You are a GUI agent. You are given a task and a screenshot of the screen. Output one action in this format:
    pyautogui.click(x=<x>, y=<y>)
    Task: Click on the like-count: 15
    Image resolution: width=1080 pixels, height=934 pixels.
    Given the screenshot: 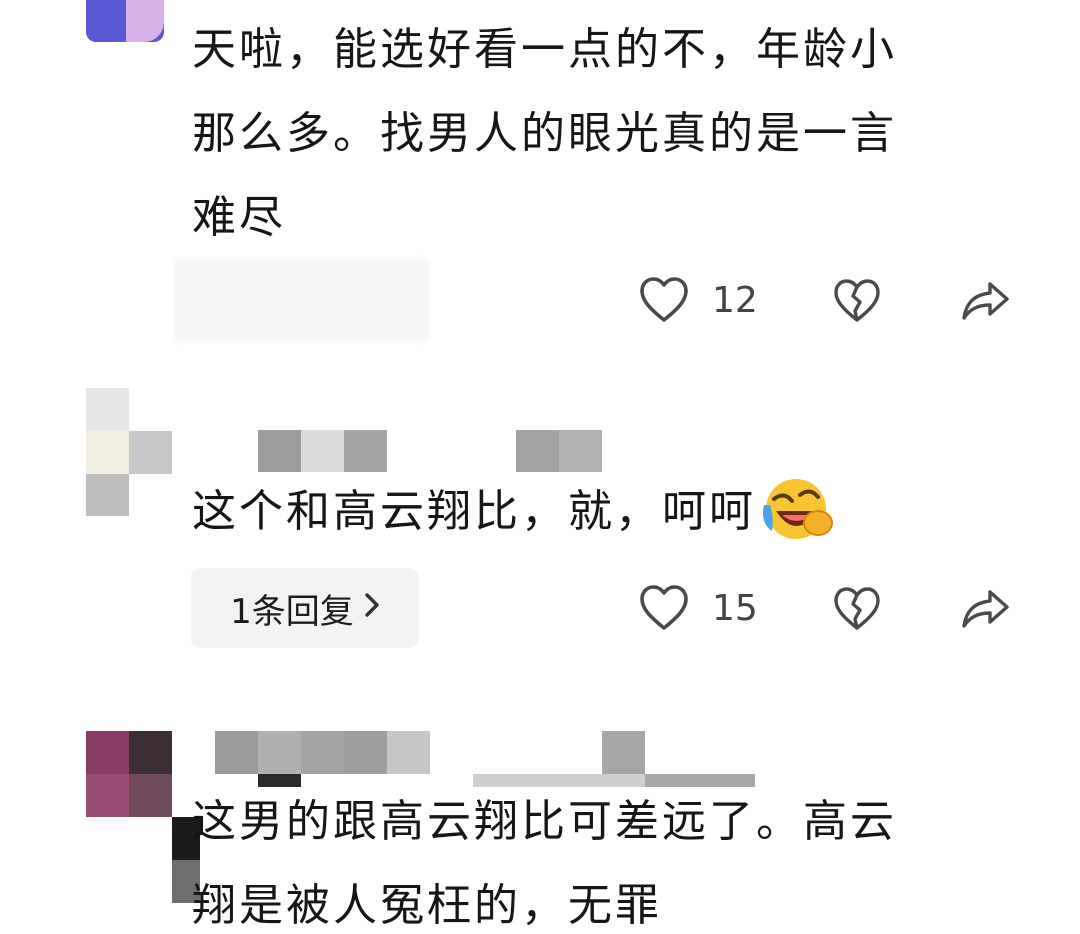 What is the action you would take?
    pyautogui.click(x=735, y=608)
    